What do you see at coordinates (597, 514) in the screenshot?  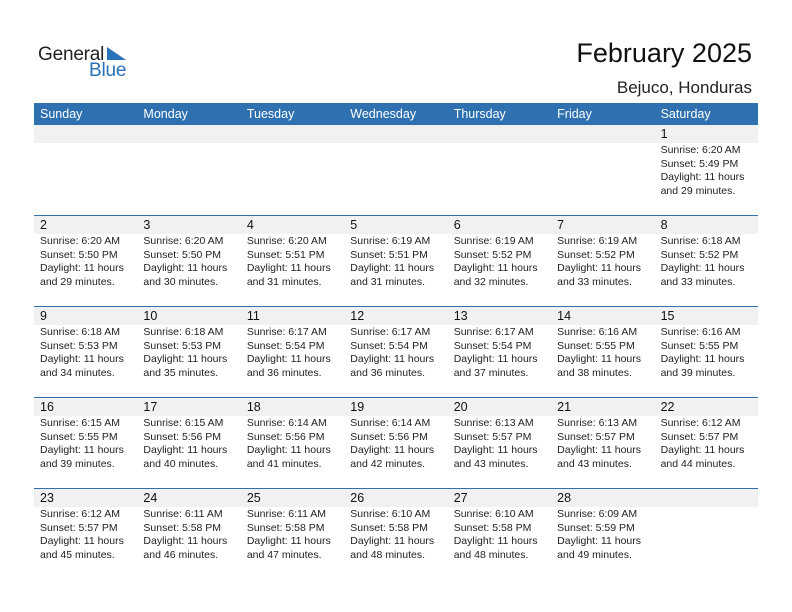 I see `sunrise-time: Sunrise: 6:09 AM` at bounding box center [597, 514].